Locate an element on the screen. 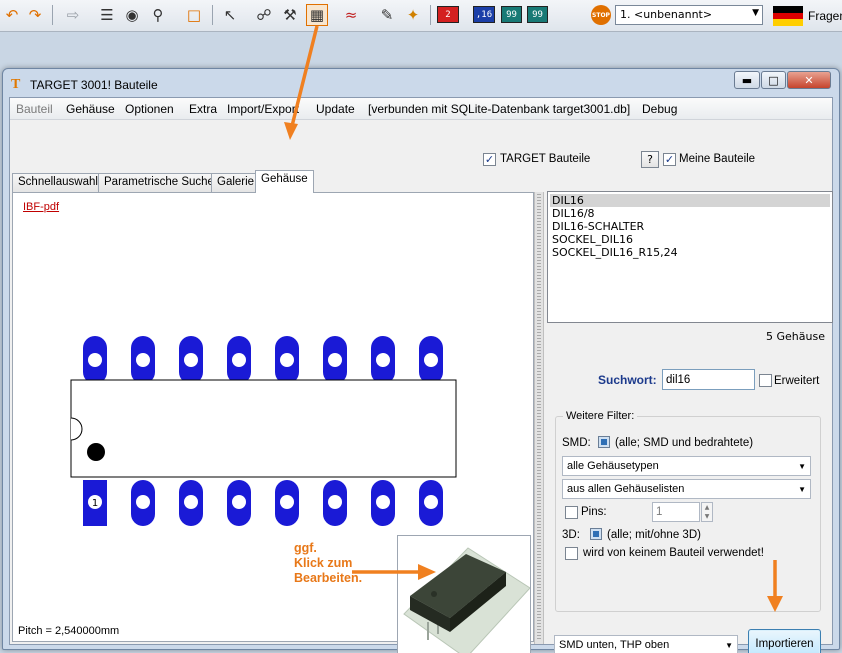 This screenshot has width=842, height=653. annotation-text: ggf. Klick zum Bearbeiten. is located at coordinates (328, 563).